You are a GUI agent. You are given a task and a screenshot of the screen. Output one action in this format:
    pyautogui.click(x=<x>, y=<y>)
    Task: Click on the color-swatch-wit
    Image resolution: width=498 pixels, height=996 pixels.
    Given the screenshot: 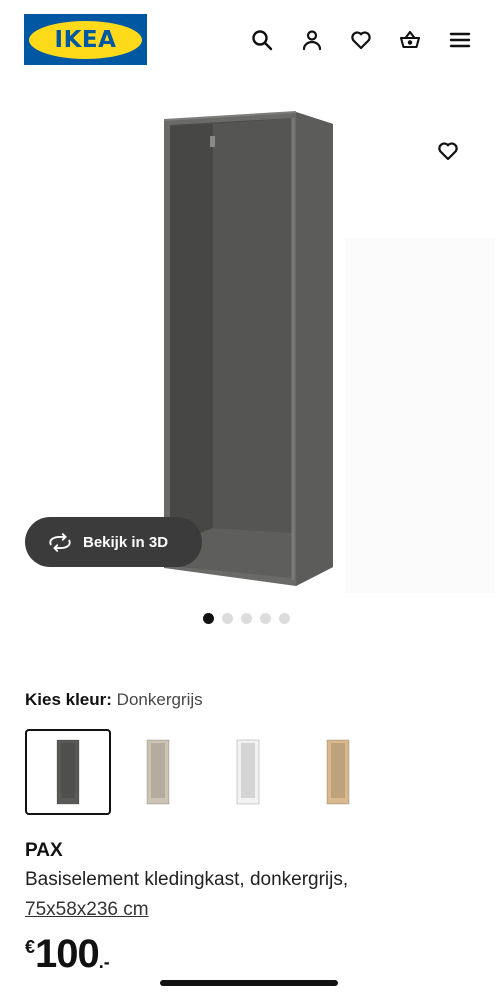 What is the action you would take?
    pyautogui.click(x=248, y=772)
    